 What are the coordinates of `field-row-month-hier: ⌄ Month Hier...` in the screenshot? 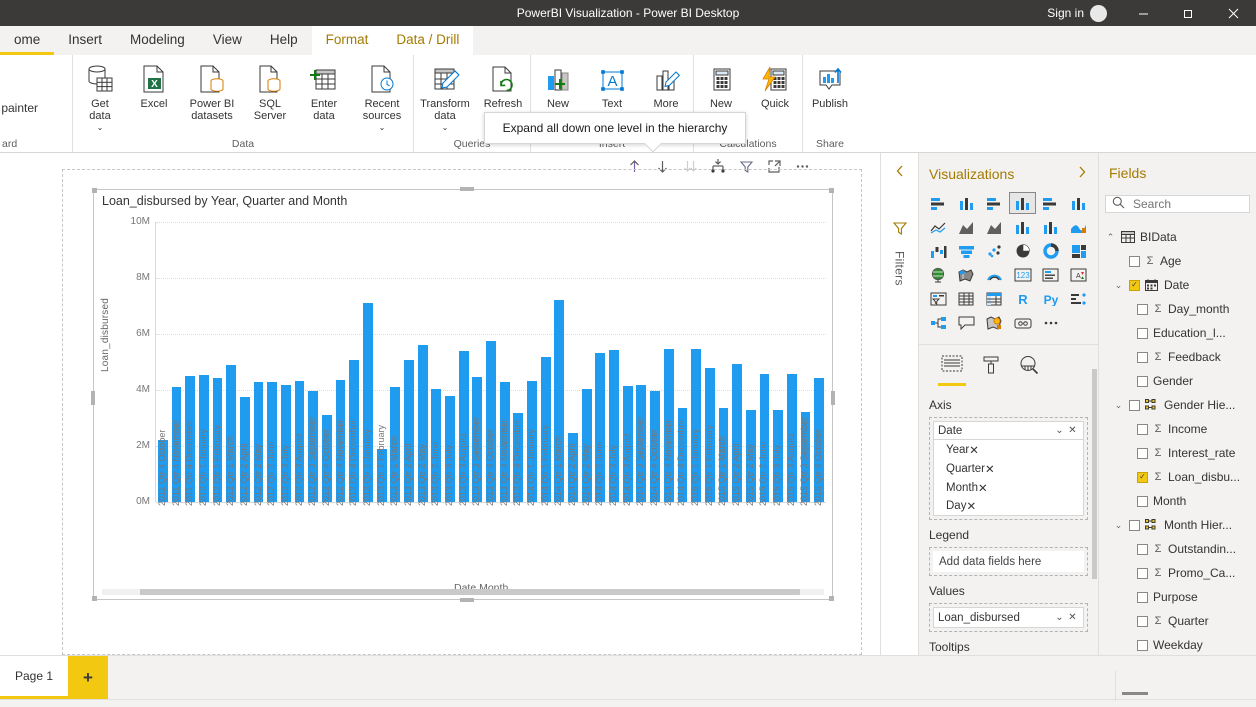 It's located at (1177, 525).